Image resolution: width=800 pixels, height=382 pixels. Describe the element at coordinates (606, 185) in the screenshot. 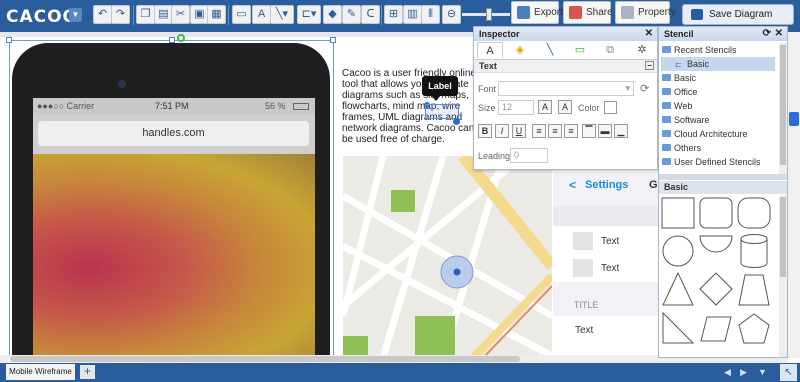

I see `settings-back-label: Settings` at that location.